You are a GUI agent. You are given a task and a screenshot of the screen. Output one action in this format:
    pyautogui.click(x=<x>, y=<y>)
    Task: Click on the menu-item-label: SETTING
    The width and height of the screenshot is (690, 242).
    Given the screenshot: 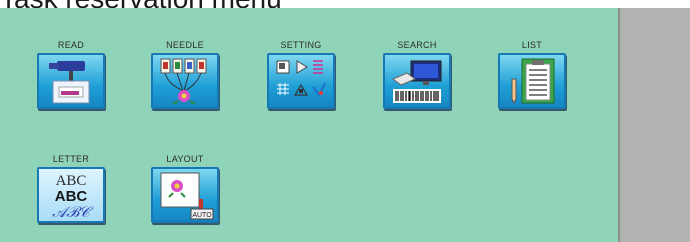 What is the action you would take?
    pyautogui.click(x=301, y=45)
    